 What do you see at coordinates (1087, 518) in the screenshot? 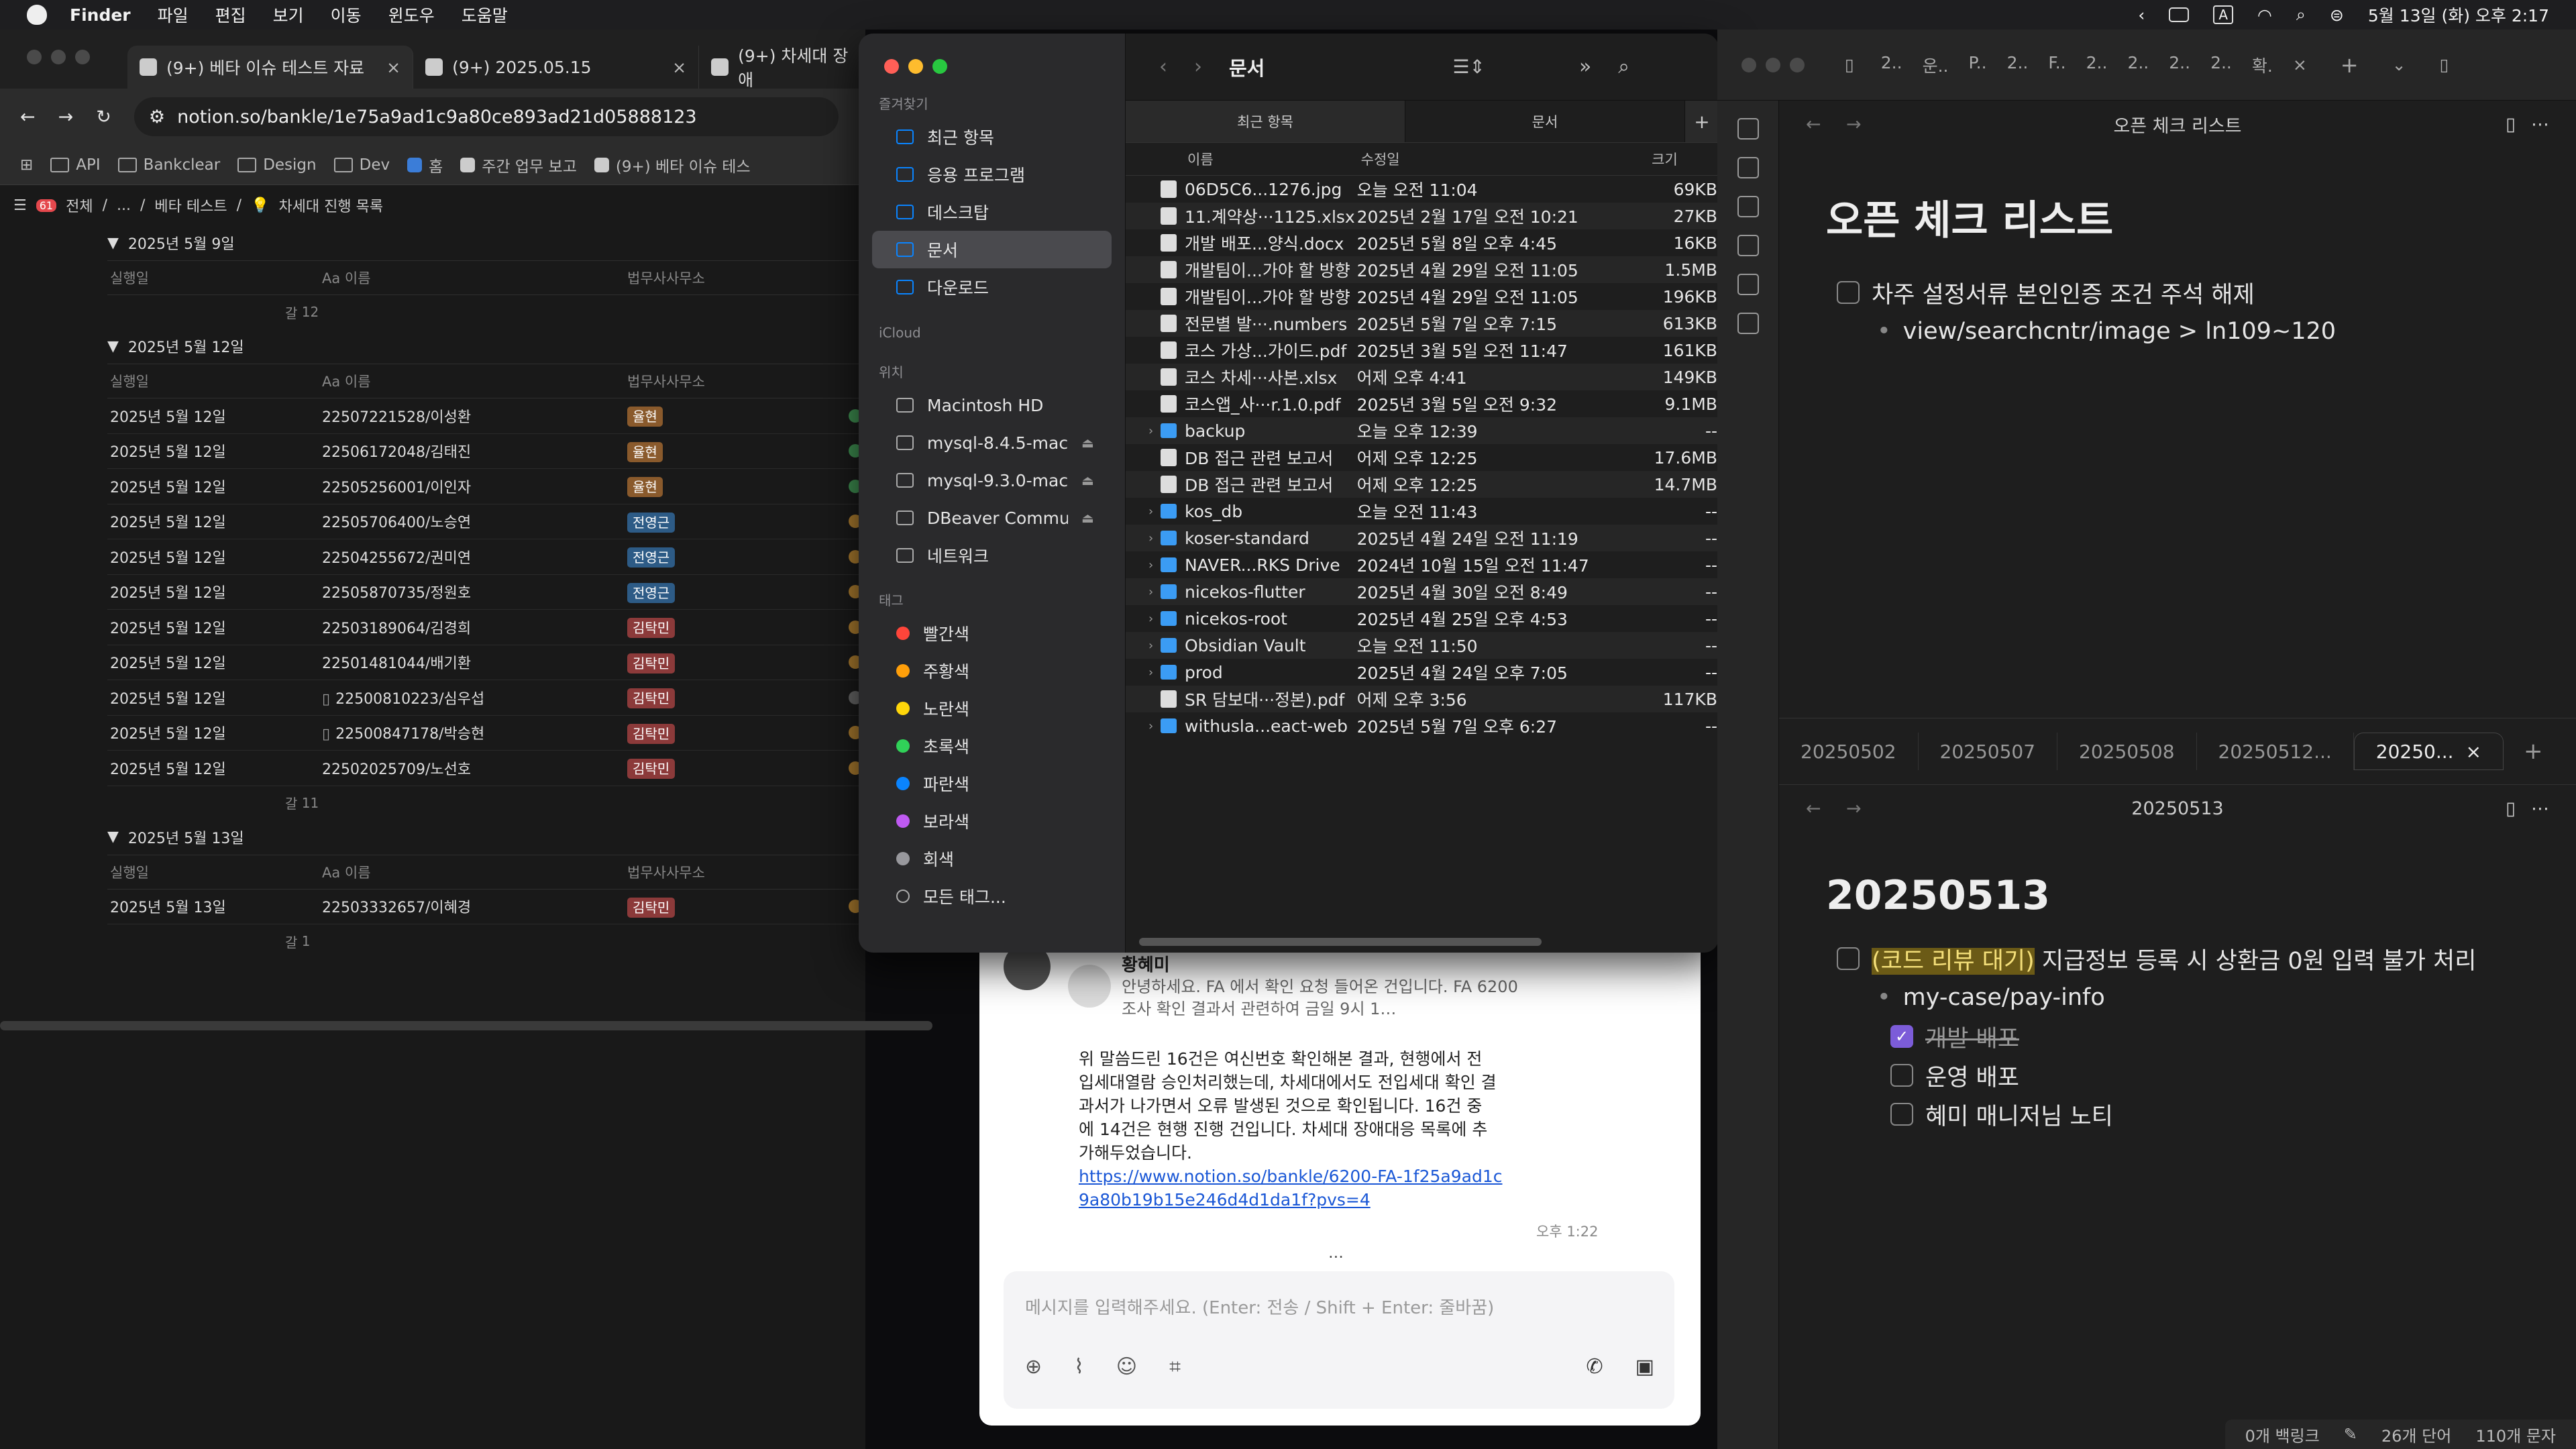
I see `eject-icon: ⏏` at bounding box center [1087, 518].